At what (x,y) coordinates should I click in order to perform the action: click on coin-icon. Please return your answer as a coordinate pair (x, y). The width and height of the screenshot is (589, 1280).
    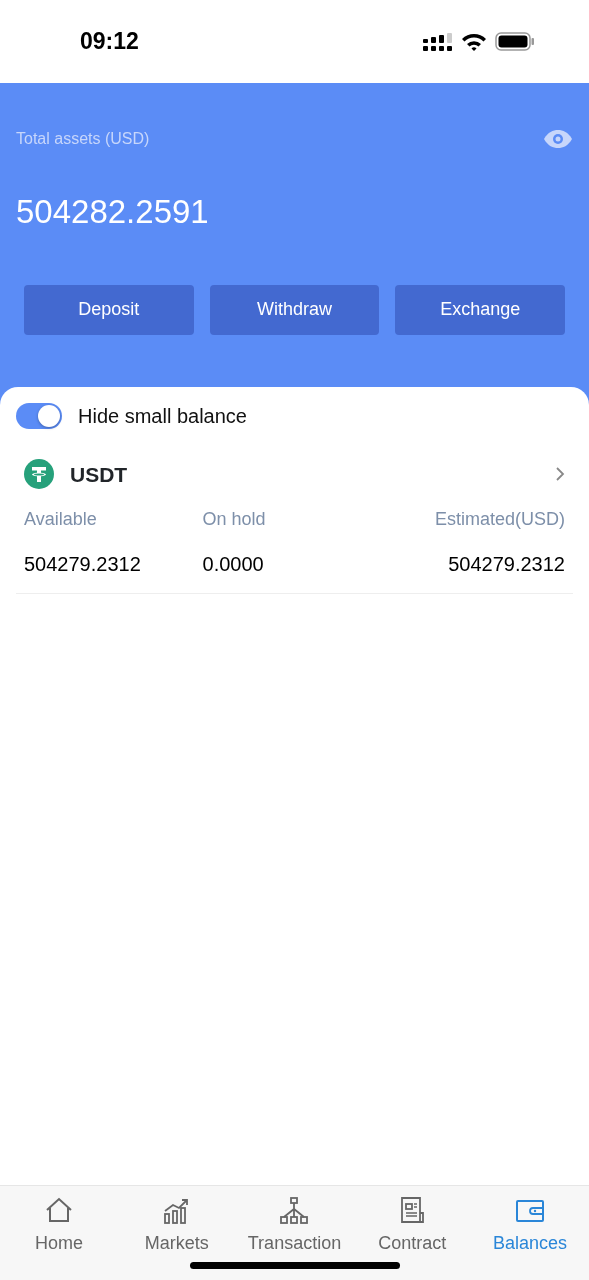
    Looking at the image, I should click on (39, 474).